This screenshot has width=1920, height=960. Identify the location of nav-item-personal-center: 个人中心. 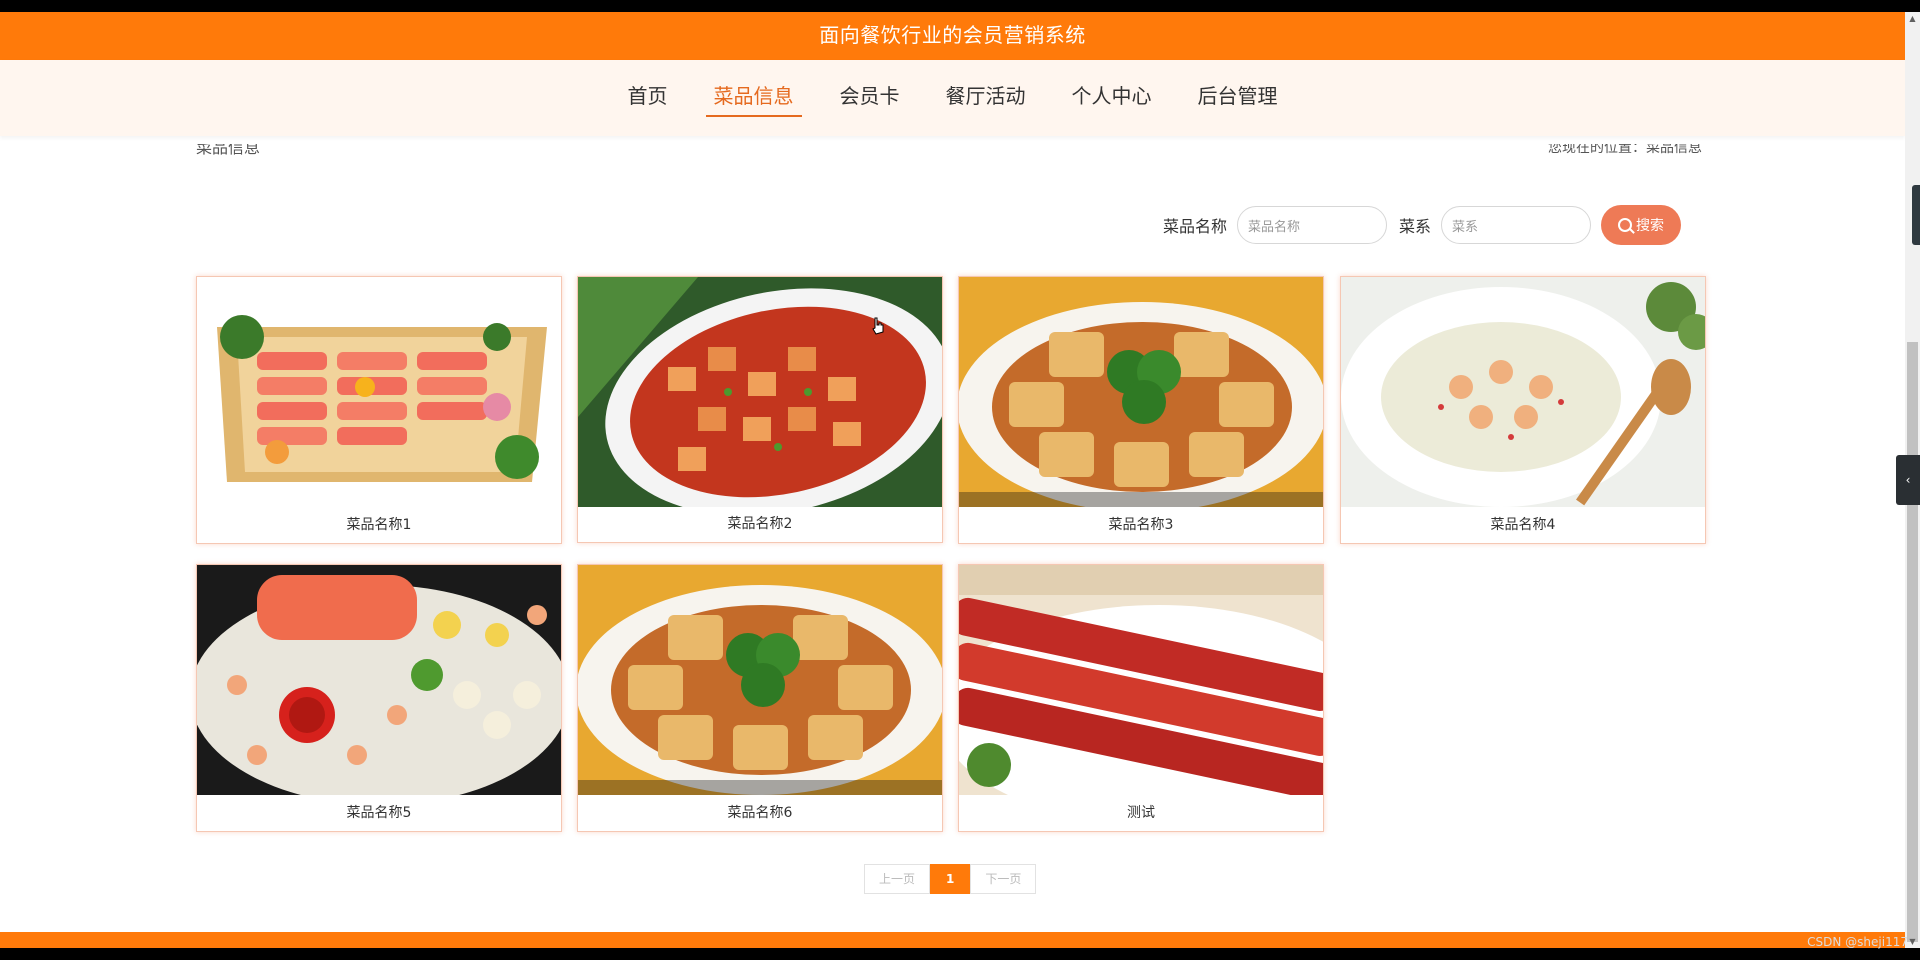
(1112, 95).